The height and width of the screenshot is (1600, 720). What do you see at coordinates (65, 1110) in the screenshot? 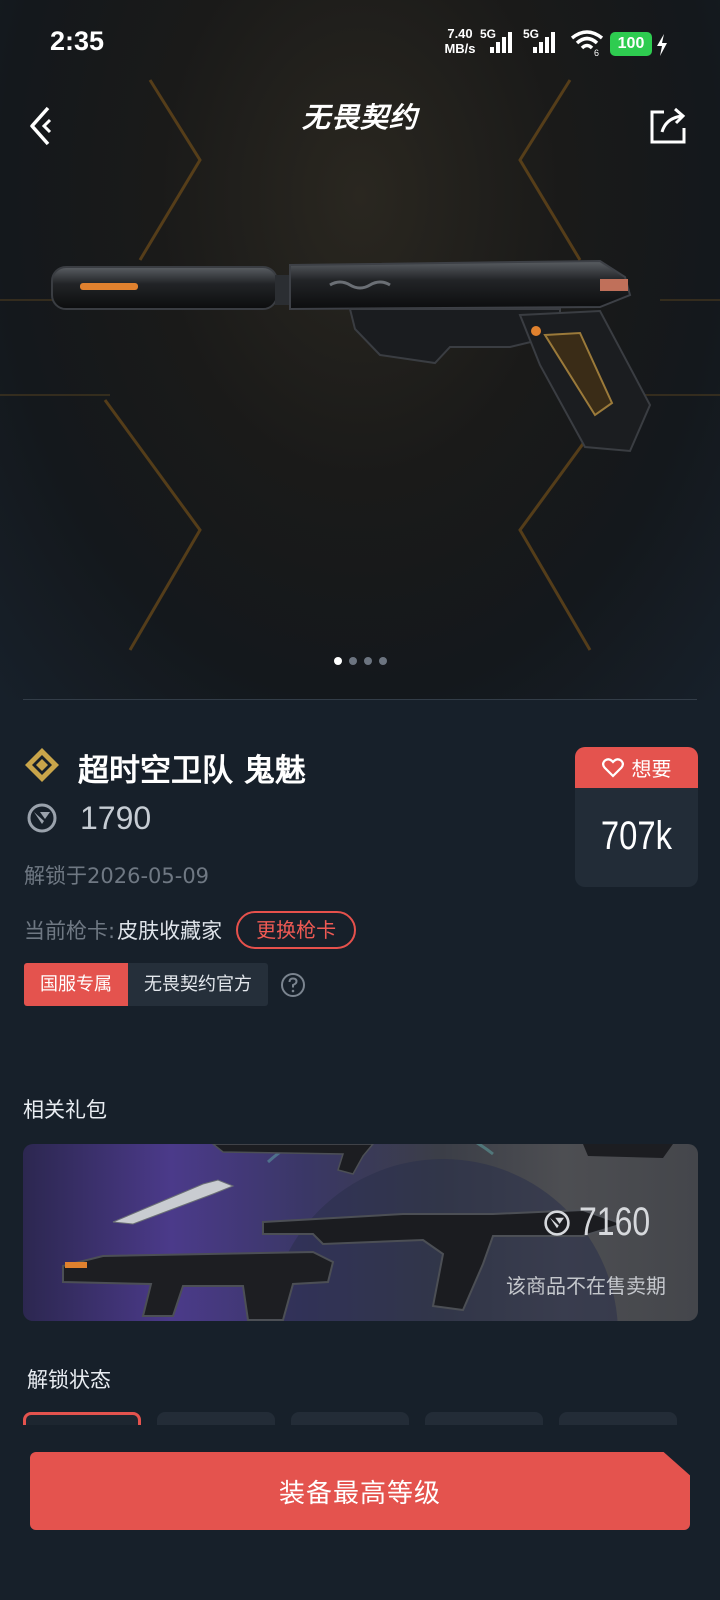
I see `related-bundle-title: 相关礼包` at bounding box center [65, 1110].